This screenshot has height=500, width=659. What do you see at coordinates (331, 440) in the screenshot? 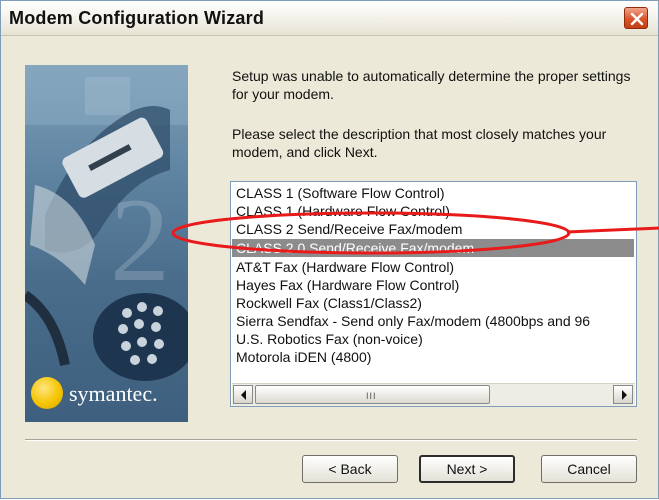
I see `button-separator` at bounding box center [331, 440].